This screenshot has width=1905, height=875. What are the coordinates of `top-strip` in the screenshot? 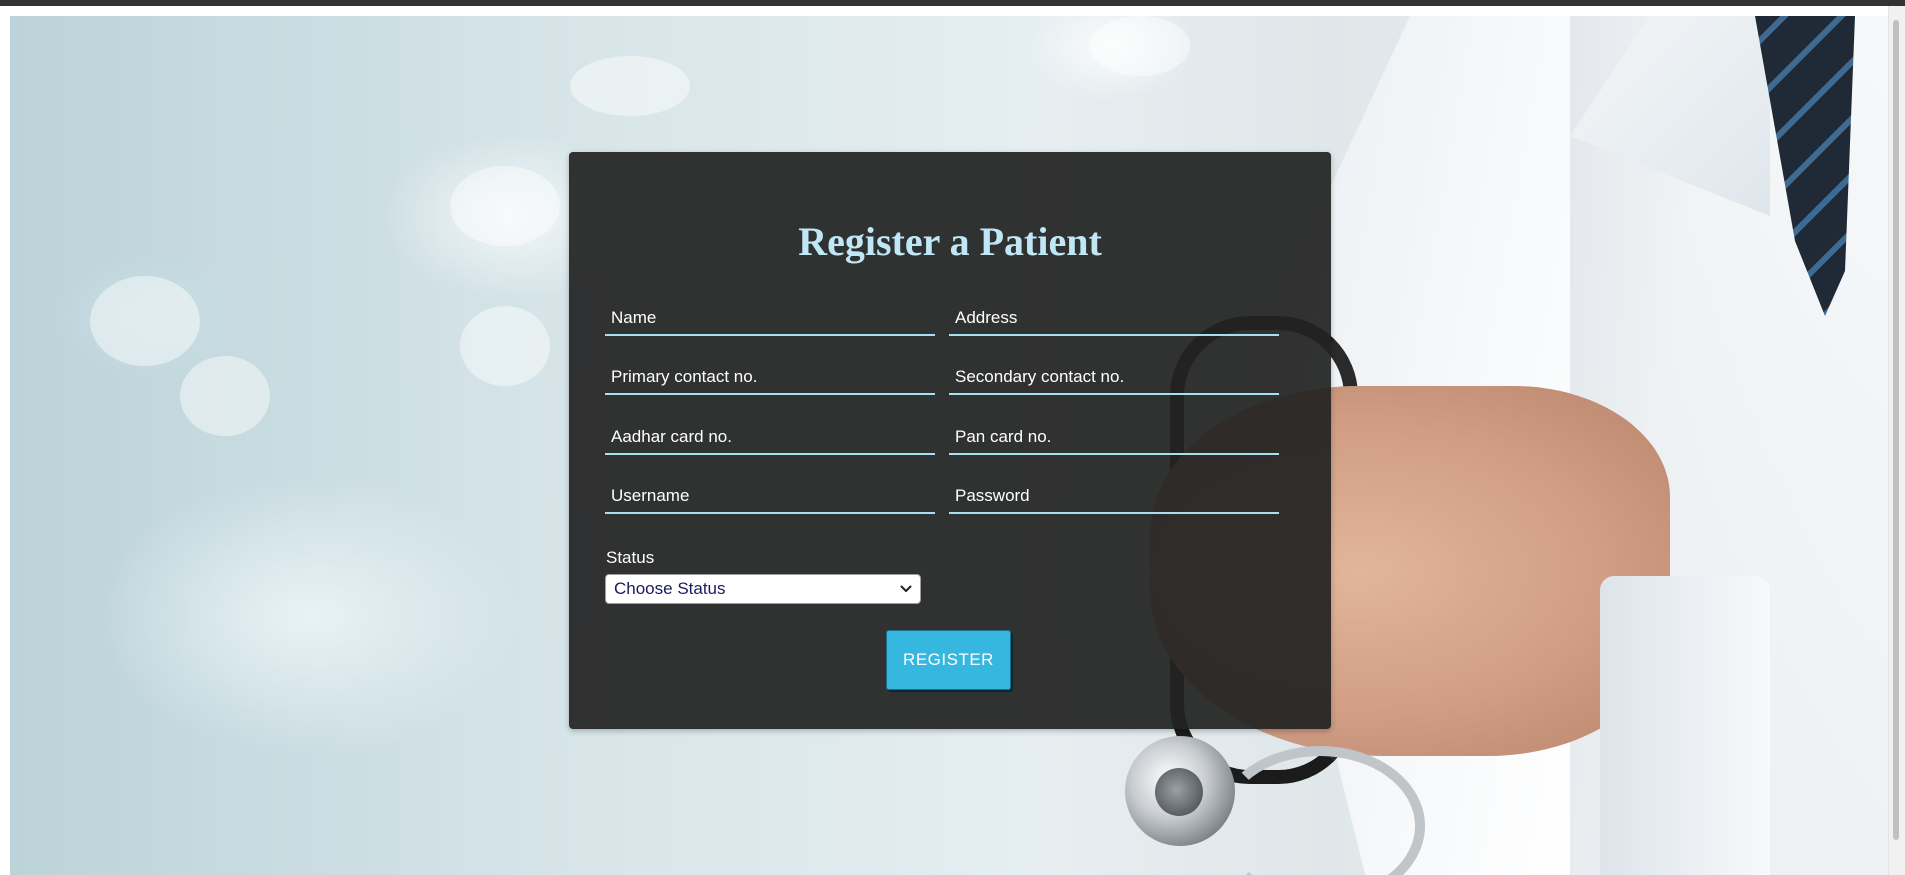 It's located at (952, 3).